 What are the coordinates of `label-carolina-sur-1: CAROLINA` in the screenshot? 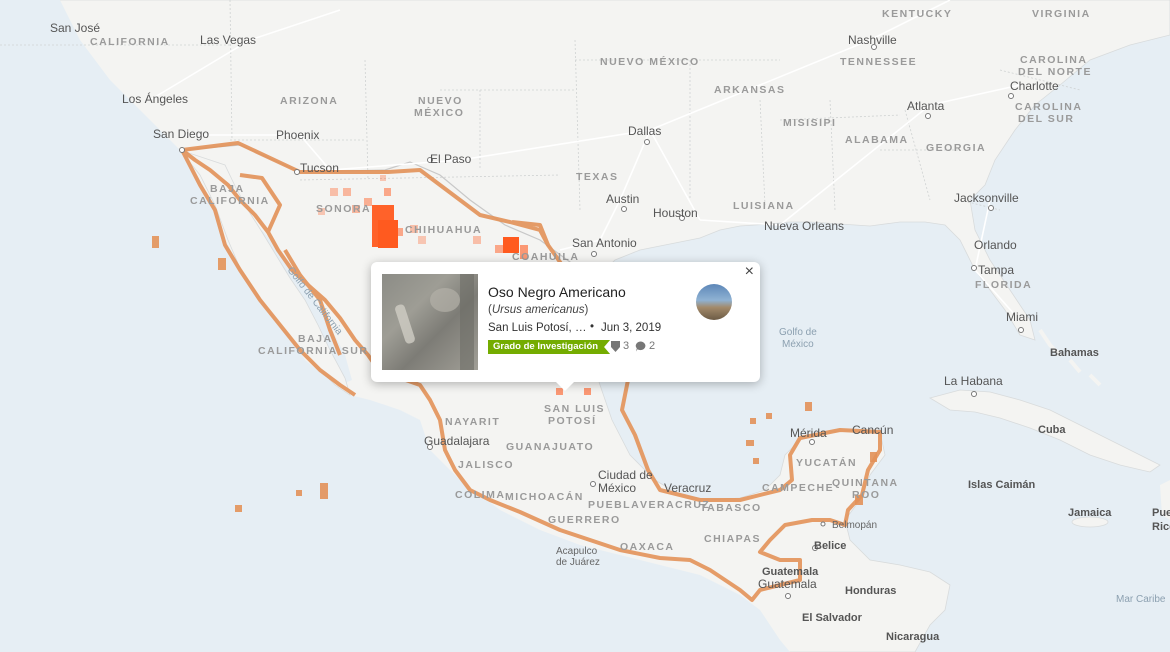 It's located at (1048, 107).